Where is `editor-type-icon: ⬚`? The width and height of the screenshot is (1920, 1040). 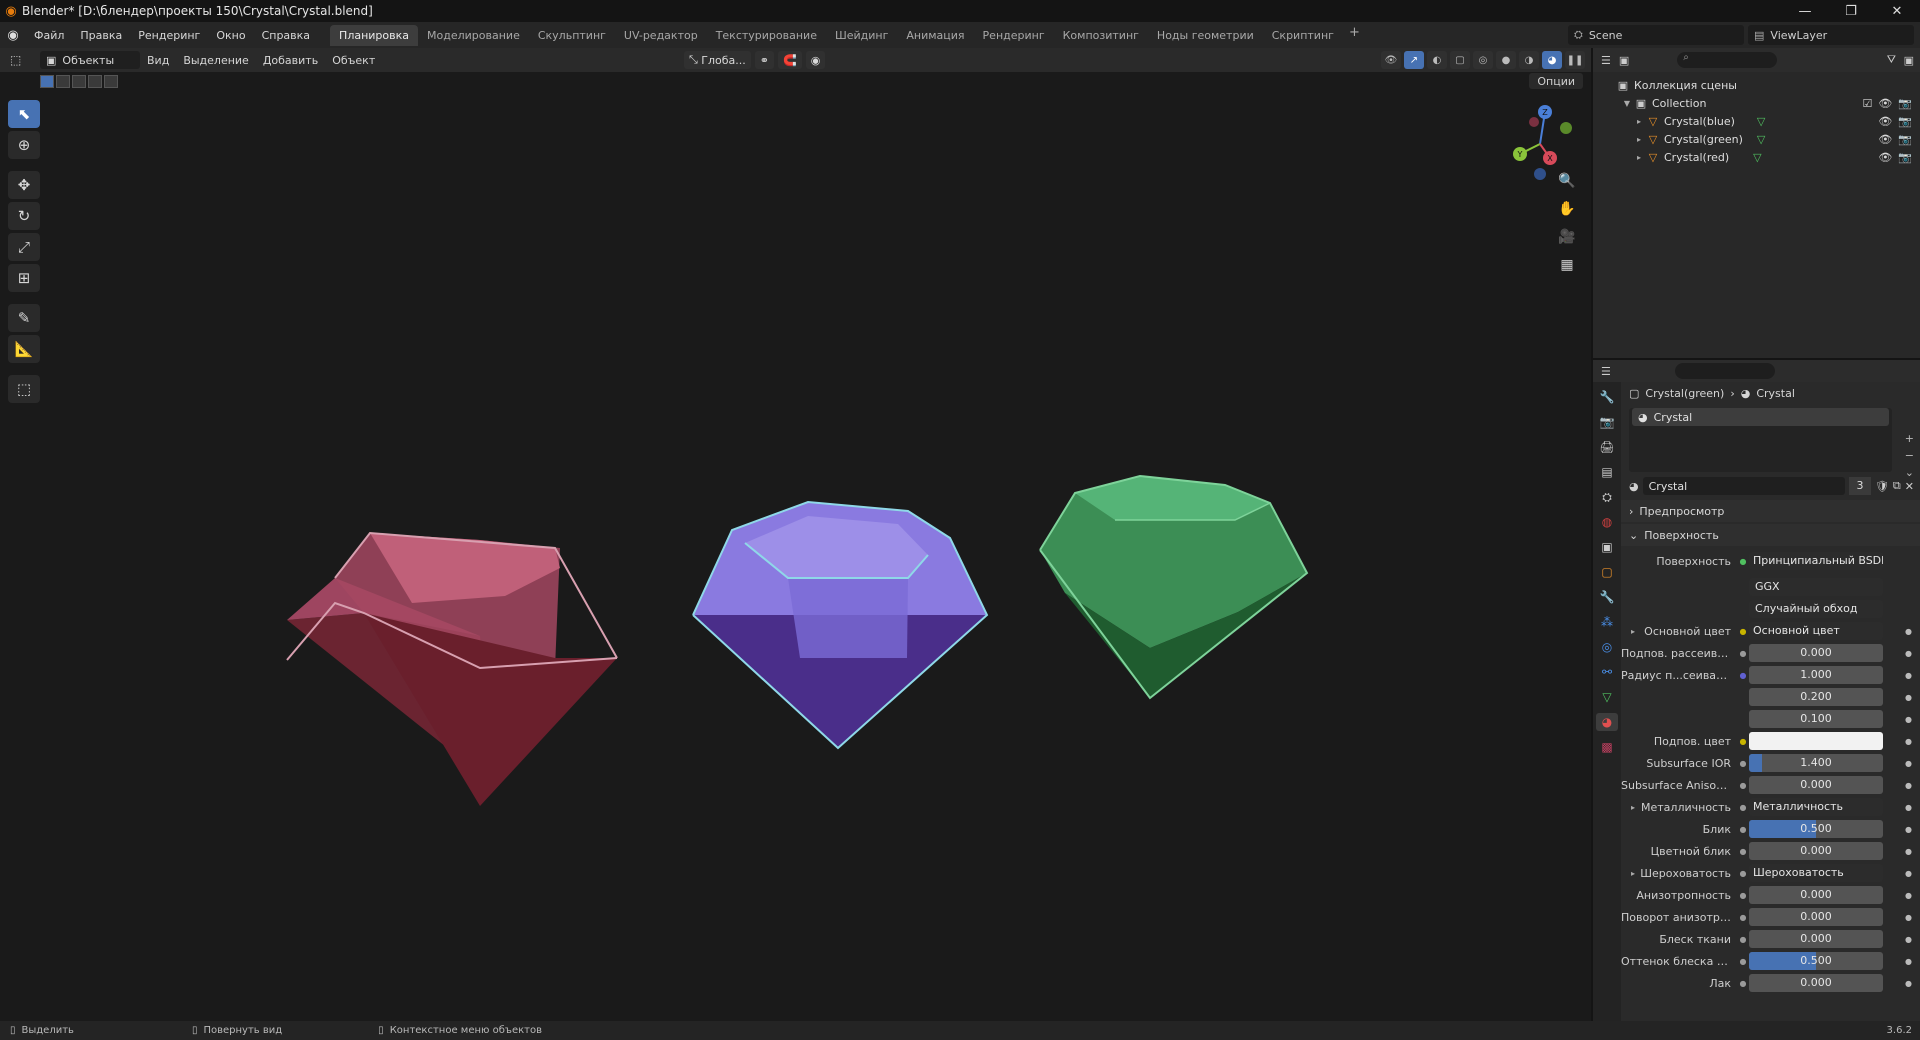
editor-type-icon: ⬚ is located at coordinates (15, 60).